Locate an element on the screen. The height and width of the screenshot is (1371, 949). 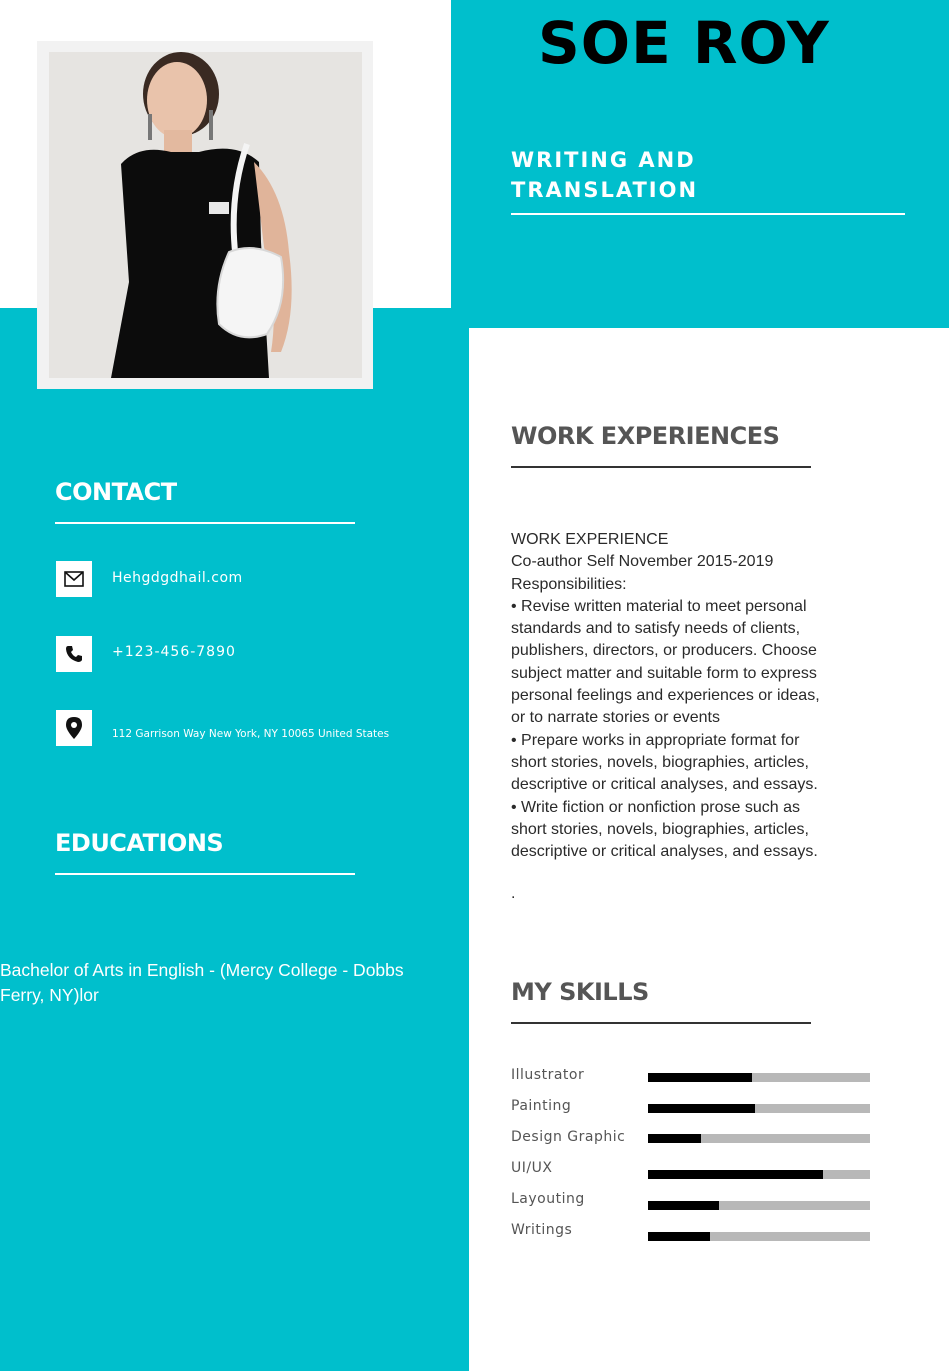
profile-photo is located at coordinates (205, 215).